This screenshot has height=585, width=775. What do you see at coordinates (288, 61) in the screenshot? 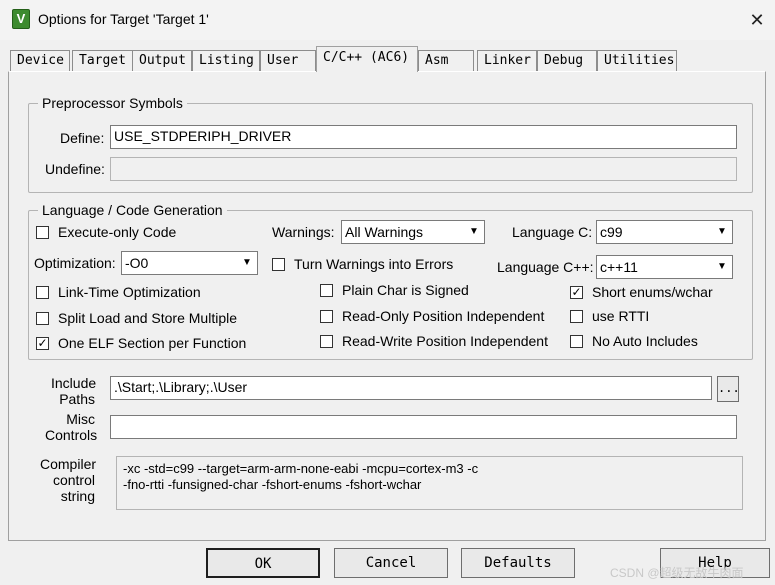
I see `tab-user: User` at bounding box center [288, 61].